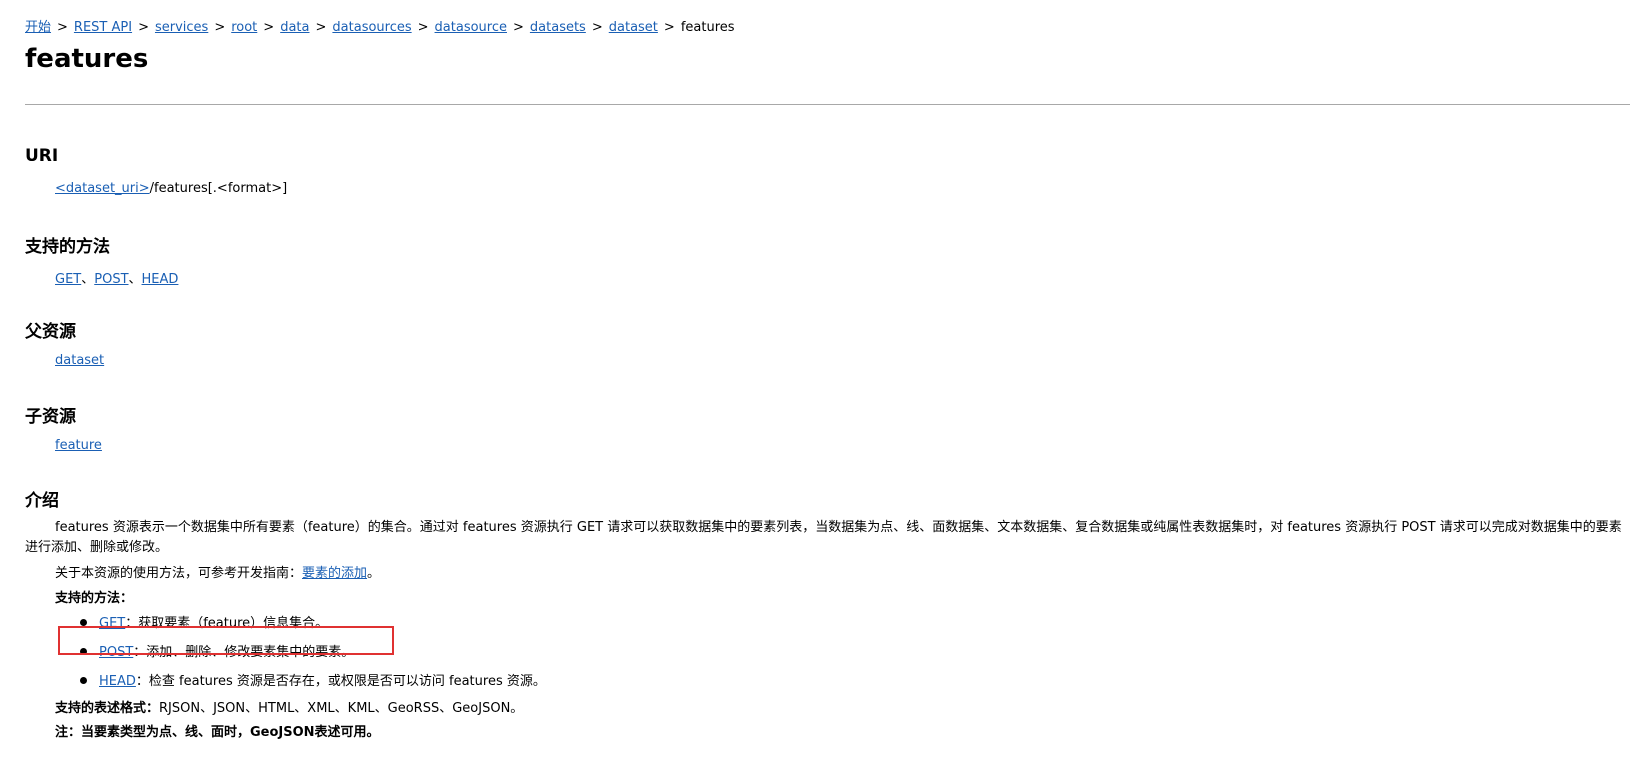 The width and height of the screenshot is (1651, 778). I want to click on method-link-head: HEAD, so click(160, 279).